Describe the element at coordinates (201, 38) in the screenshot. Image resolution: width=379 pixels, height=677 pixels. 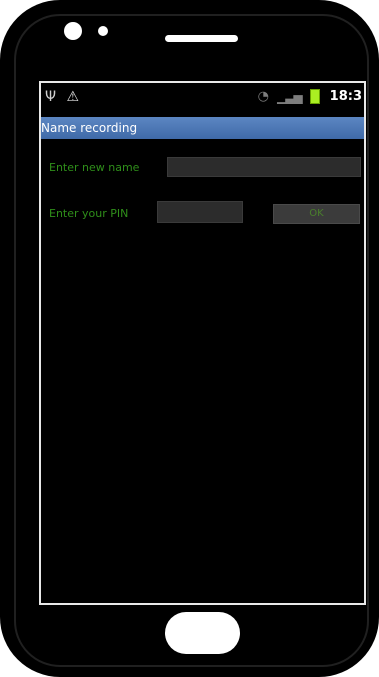
I see `earpiece-speaker` at that location.